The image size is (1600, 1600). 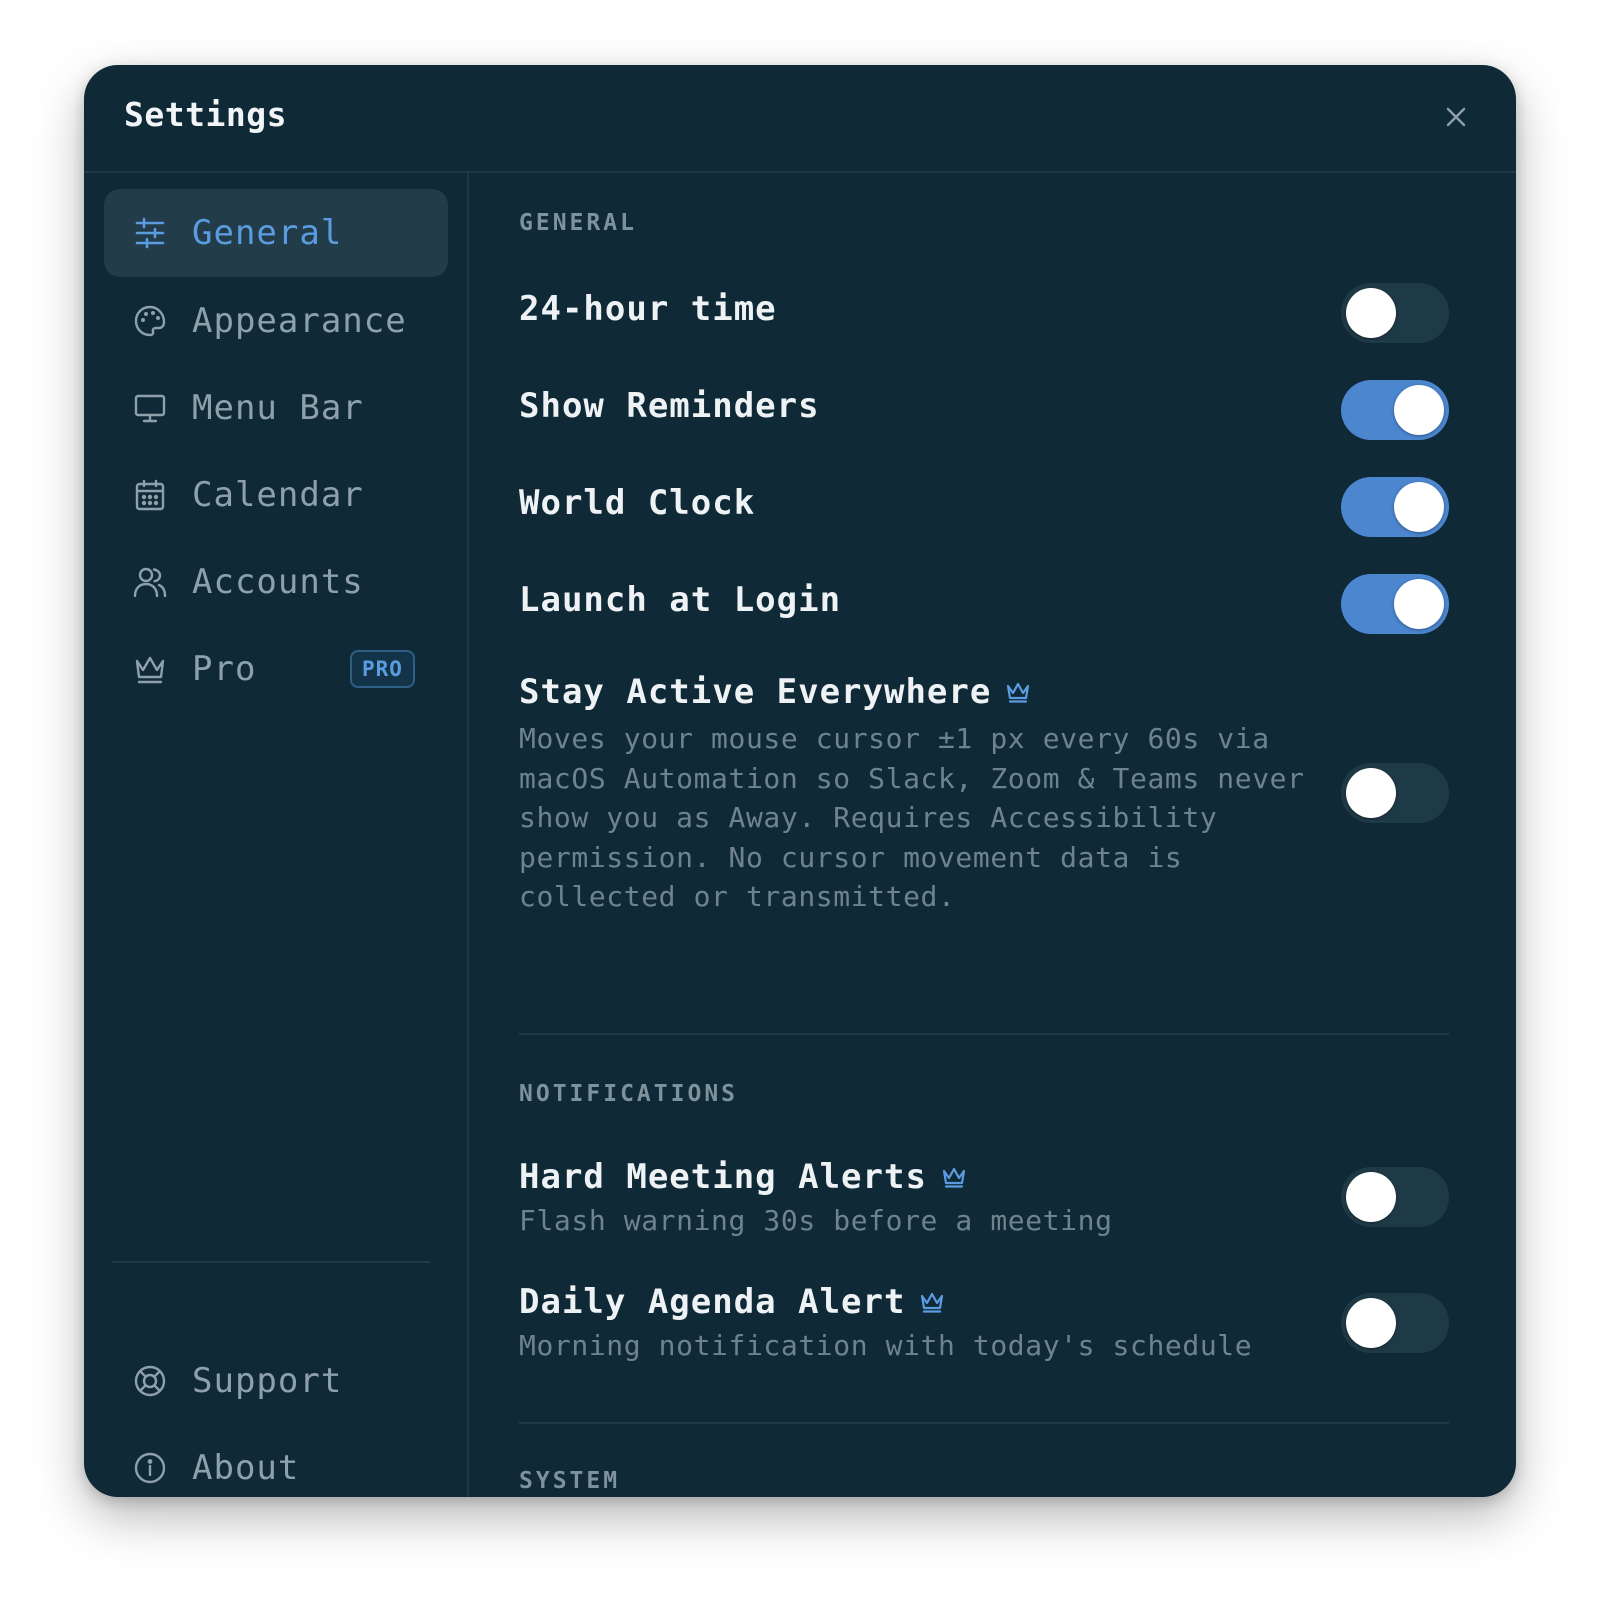 I want to click on toggle-launch-at-login, so click(x=1395, y=604).